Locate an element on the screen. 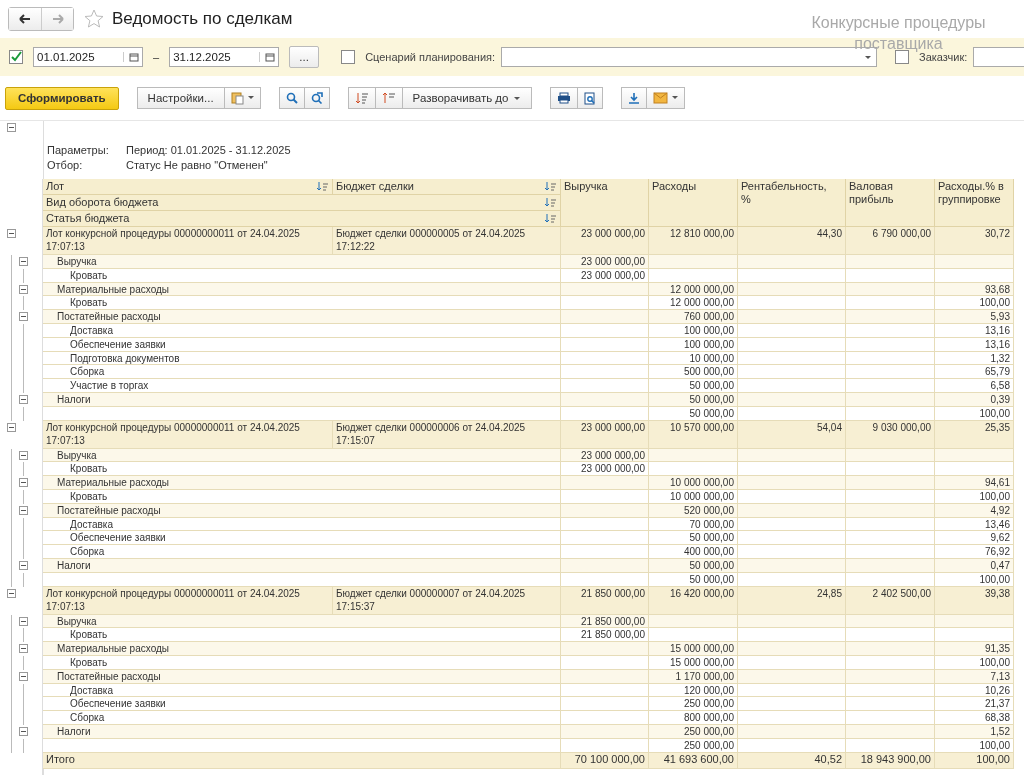  table-cell: Бюджет сделки 000000007 от 24.04.2025 17:15:37 is located at coordinates (447, 600).